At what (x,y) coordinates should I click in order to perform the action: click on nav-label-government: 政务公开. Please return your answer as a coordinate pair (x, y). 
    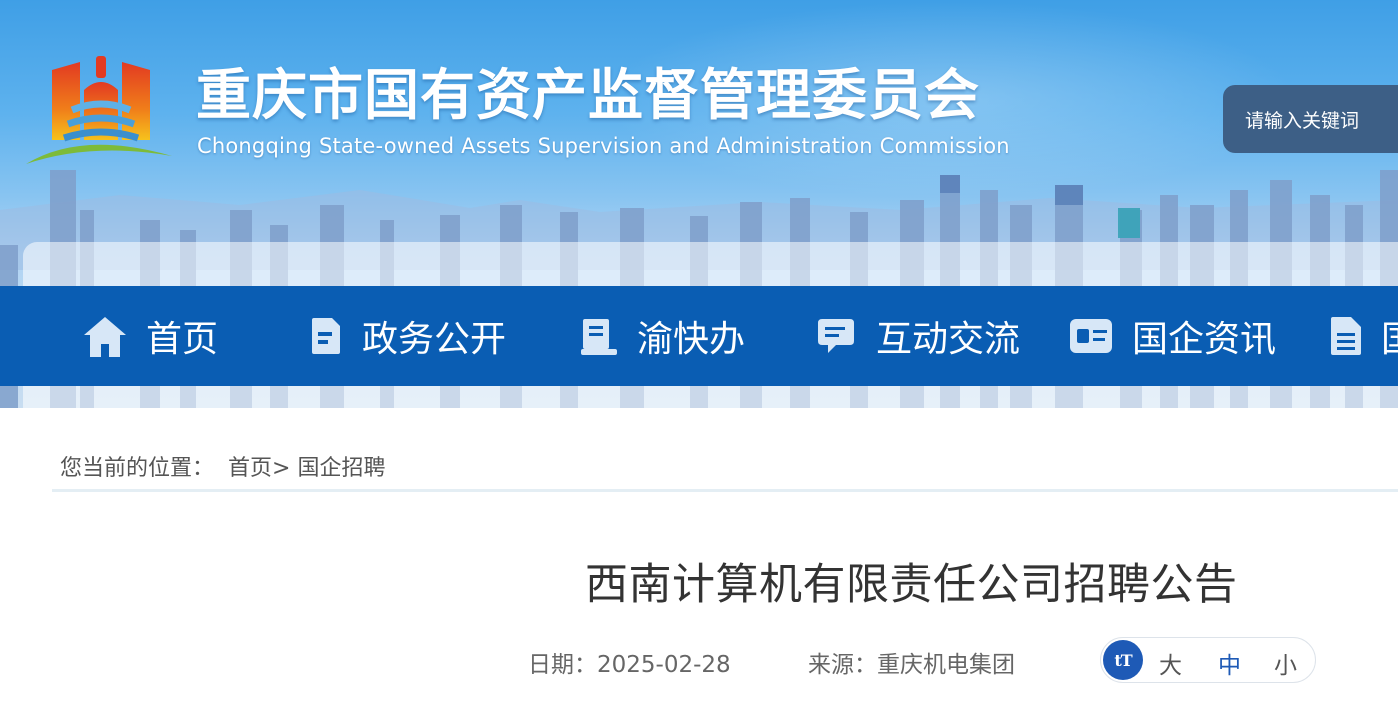
    Looking at the image, I should click on (434, 339).